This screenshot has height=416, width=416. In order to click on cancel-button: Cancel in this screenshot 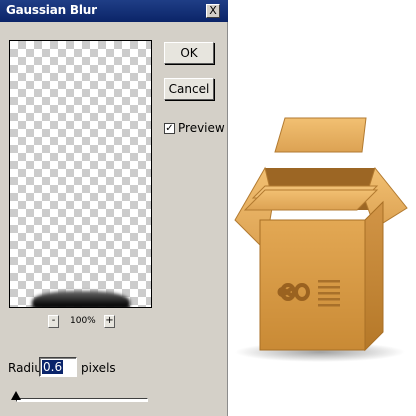, I will do `click(189, 89)`.